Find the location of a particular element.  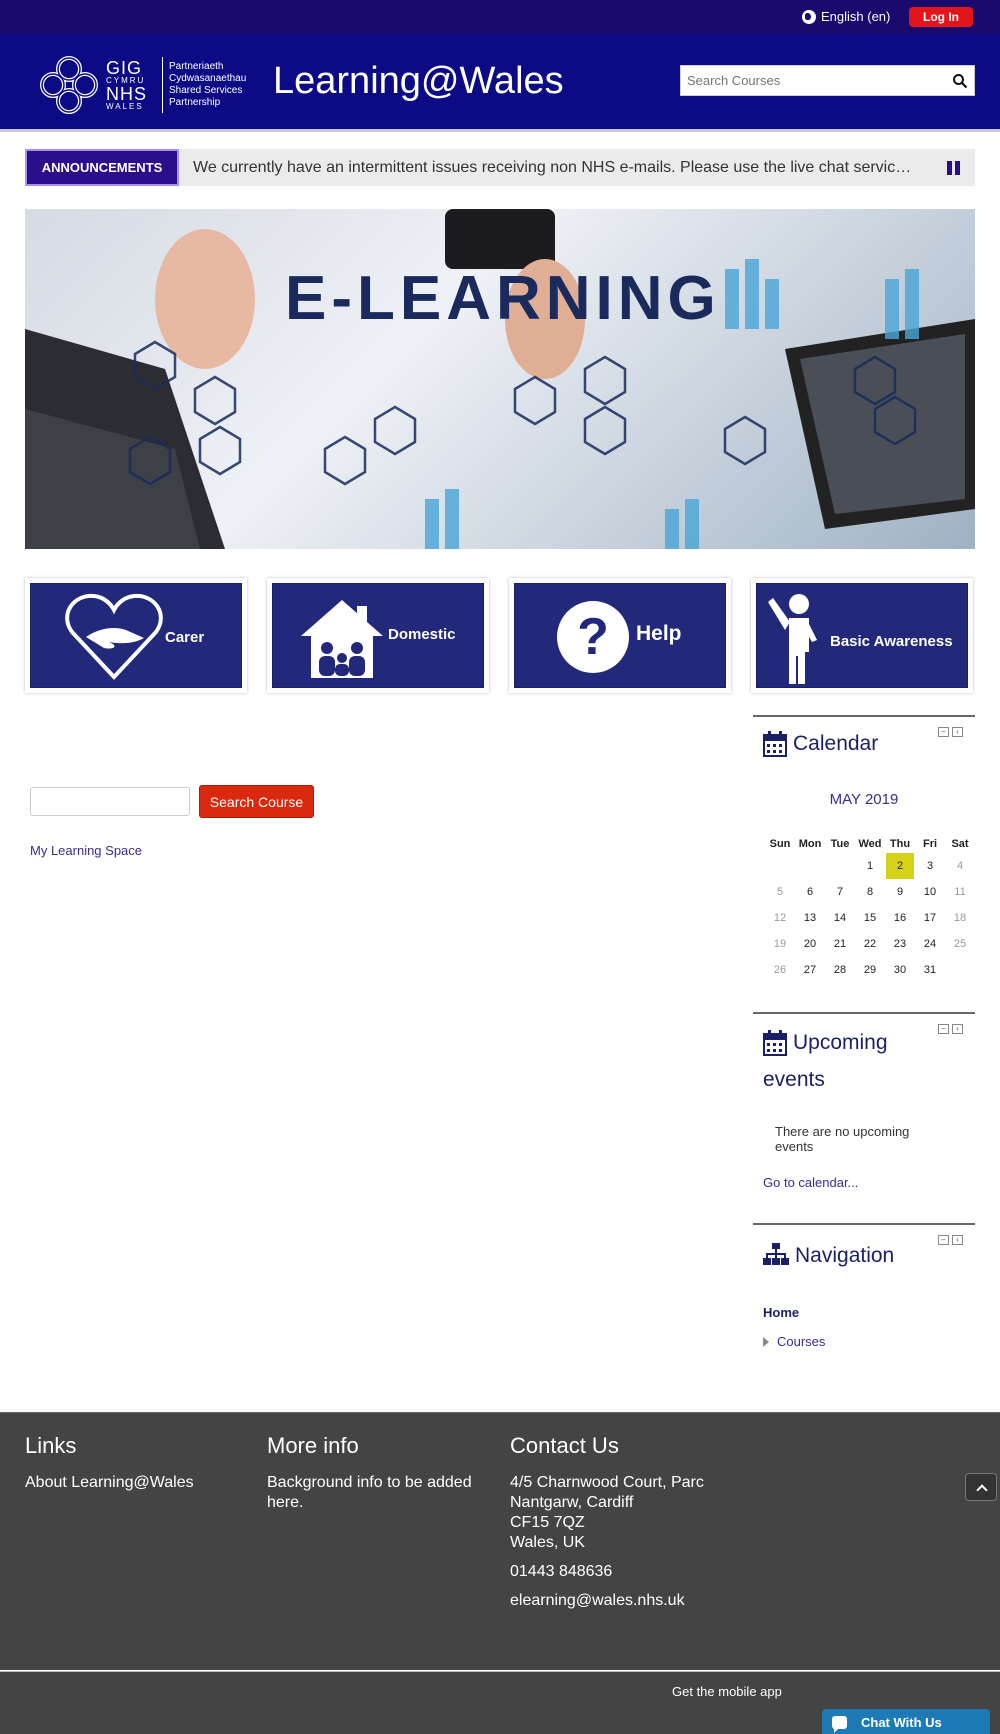

day-header: Thu is located at coordinates (900, 844).